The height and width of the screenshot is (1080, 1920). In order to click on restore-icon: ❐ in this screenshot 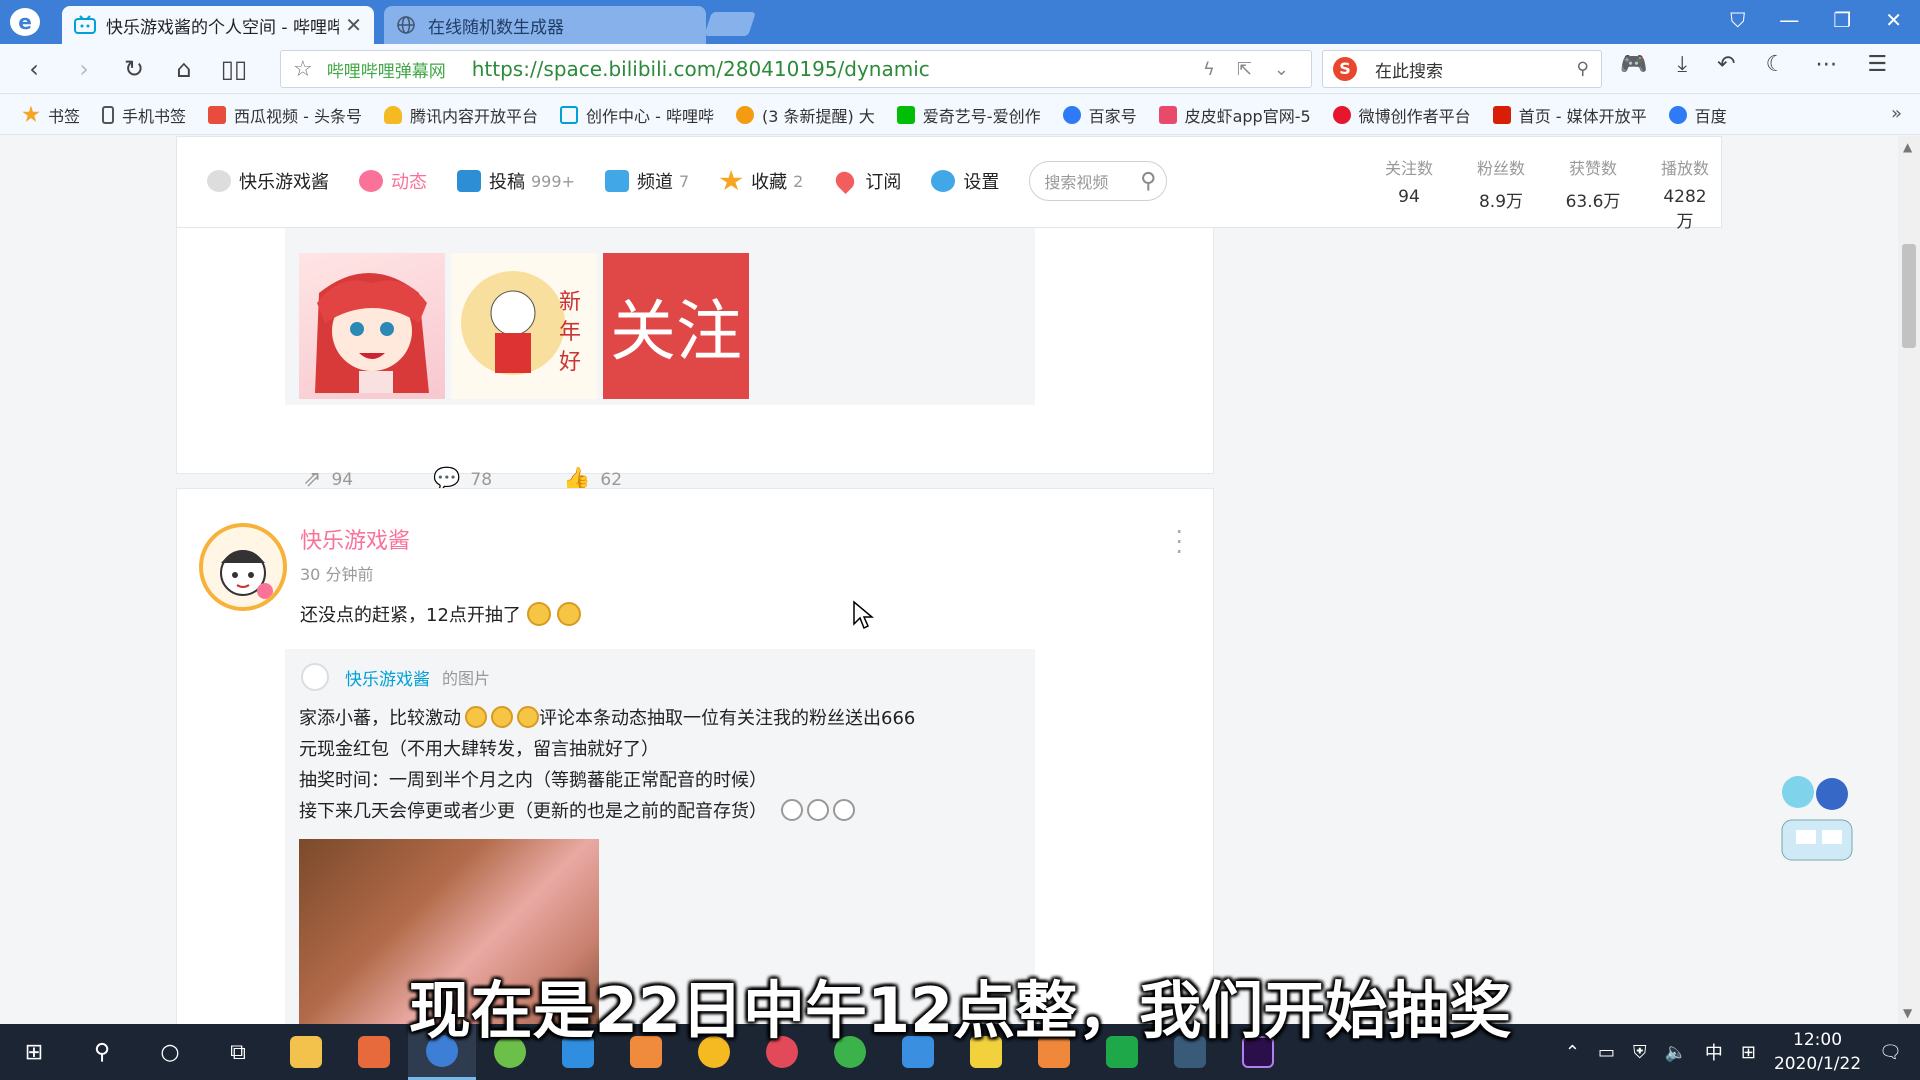, I will do `click(1842, 20)`.